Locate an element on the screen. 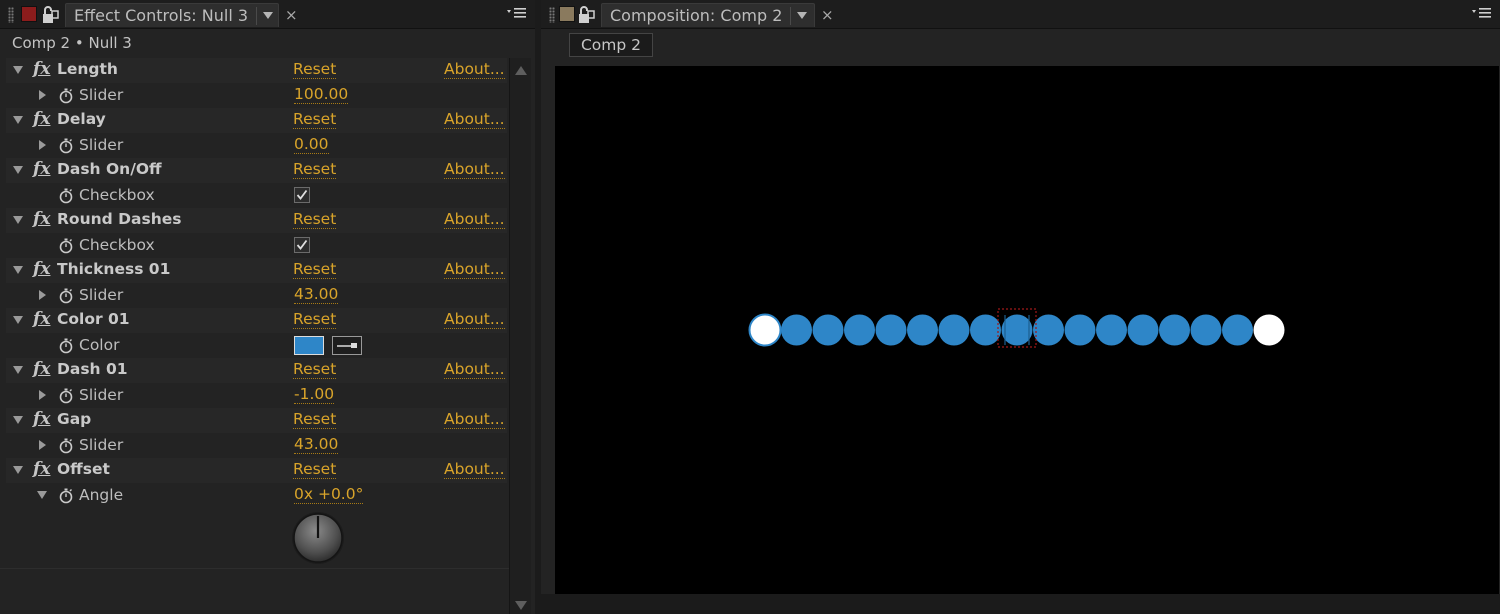 This screenshot has width=1500, height=614. comp-navigator-button: Comp 2 is located at coordinates (611, 45).